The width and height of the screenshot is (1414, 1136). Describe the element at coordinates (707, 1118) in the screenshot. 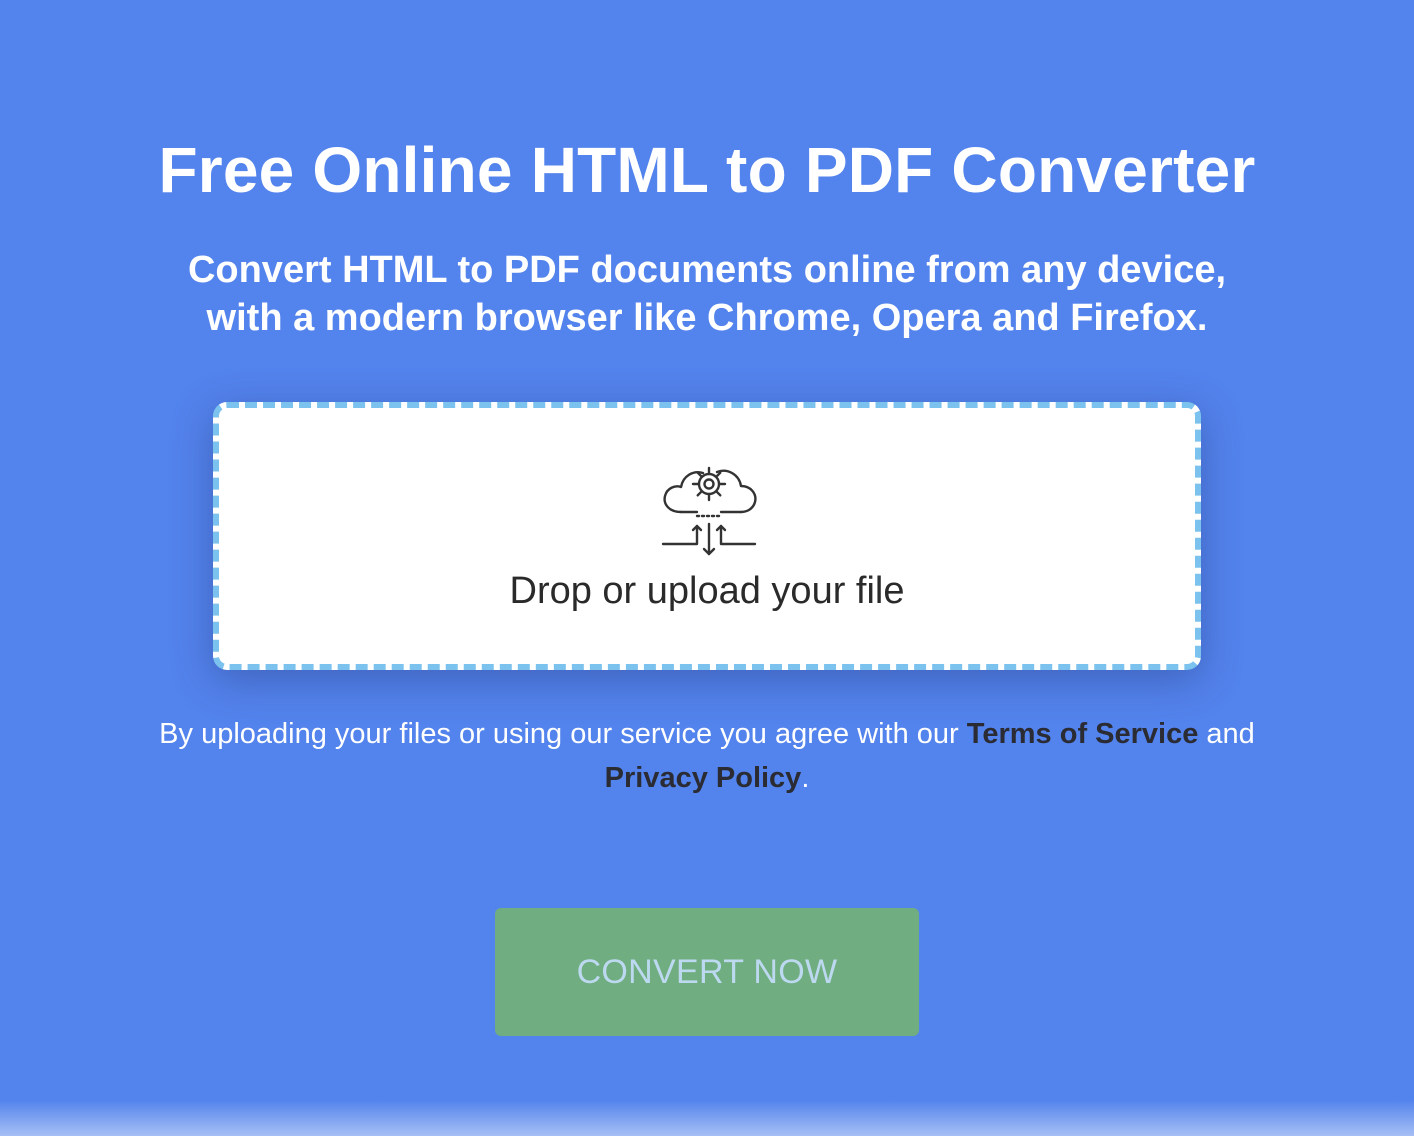

I see `bottom-fade` at that location.